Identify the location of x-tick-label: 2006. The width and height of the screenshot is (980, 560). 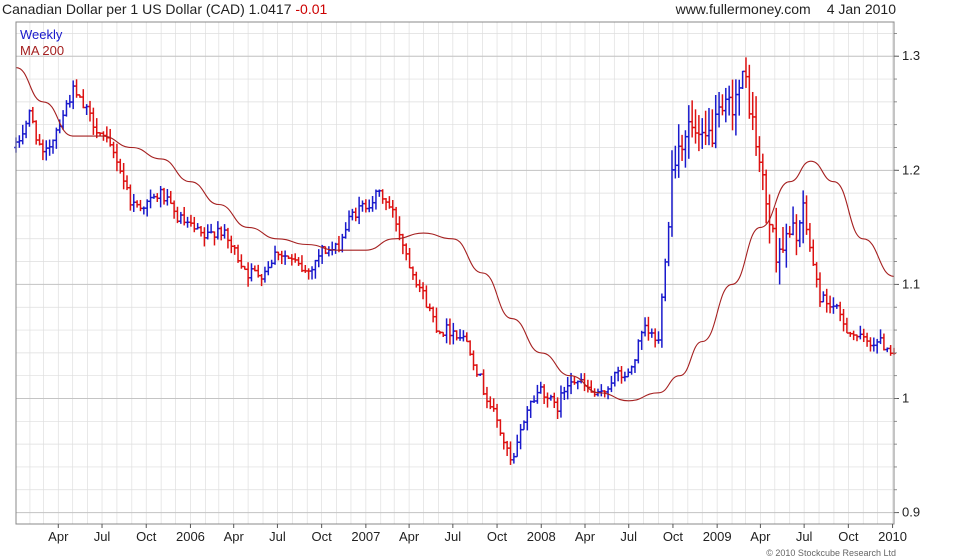
(190, 536).